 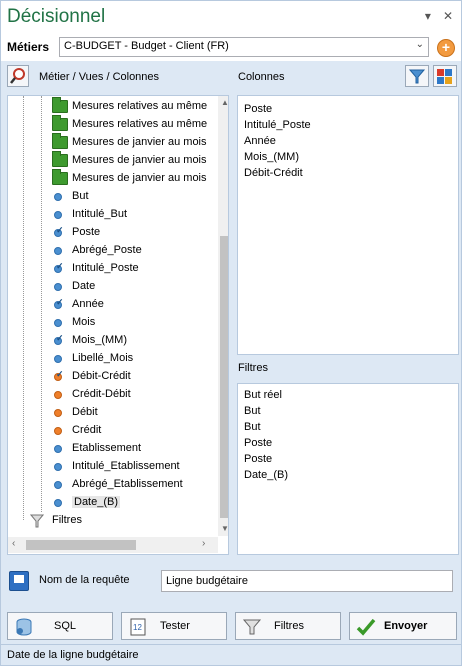 What do you see at coordinates (56, 16) in the screenshot?
I see `pane-title: Décisionnel` at bounding box center [56, 16].